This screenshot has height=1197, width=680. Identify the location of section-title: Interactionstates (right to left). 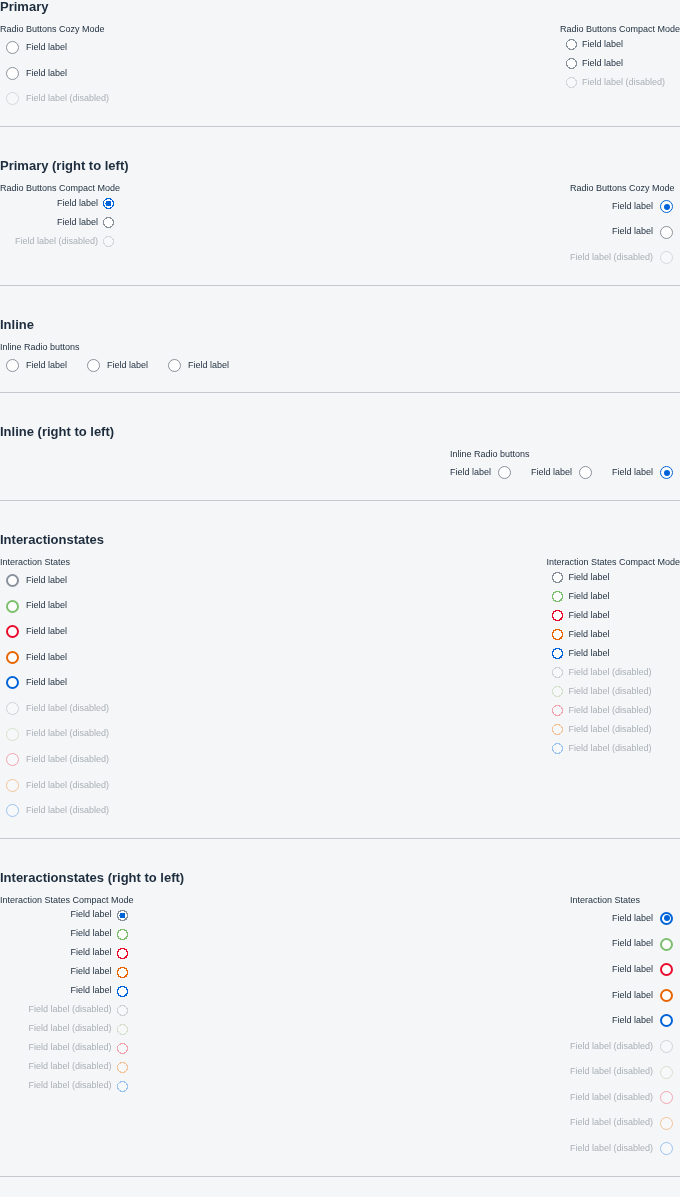
(93, 877).